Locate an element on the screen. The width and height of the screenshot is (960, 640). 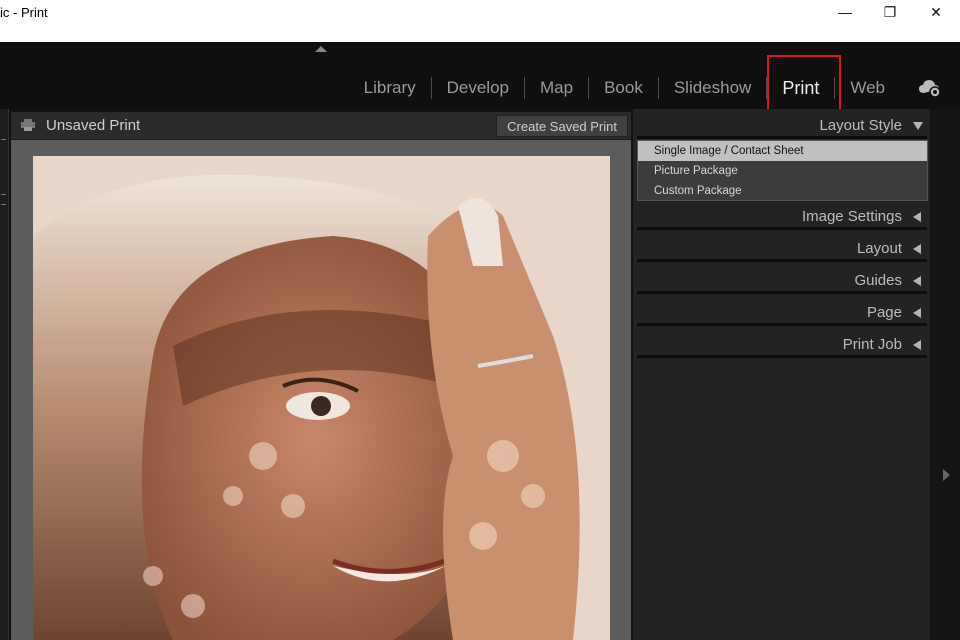
printer-icon is located at coordinates (28, 125).